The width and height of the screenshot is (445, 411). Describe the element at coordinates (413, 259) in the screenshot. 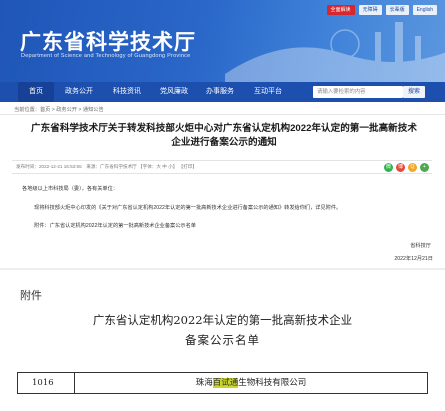

I see `article-date: 2022年12月21日` at that location.